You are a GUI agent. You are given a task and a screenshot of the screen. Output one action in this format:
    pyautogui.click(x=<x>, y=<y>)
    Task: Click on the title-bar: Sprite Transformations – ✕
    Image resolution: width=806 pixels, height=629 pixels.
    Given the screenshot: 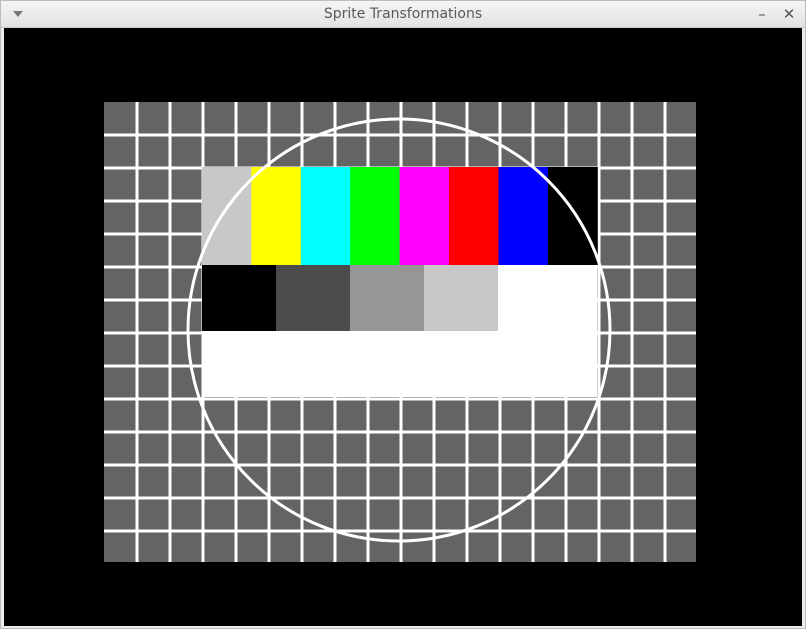 What is the action you would take?
    pyautogui.click(x=403, y=14)
    